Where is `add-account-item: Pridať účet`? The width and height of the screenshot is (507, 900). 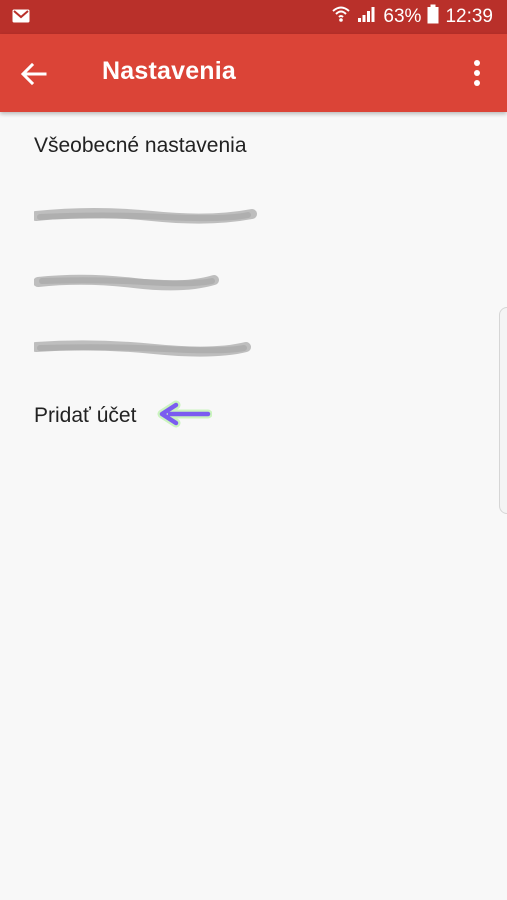
add-account-item: Pridať účet is located at coordinates (85, 416).